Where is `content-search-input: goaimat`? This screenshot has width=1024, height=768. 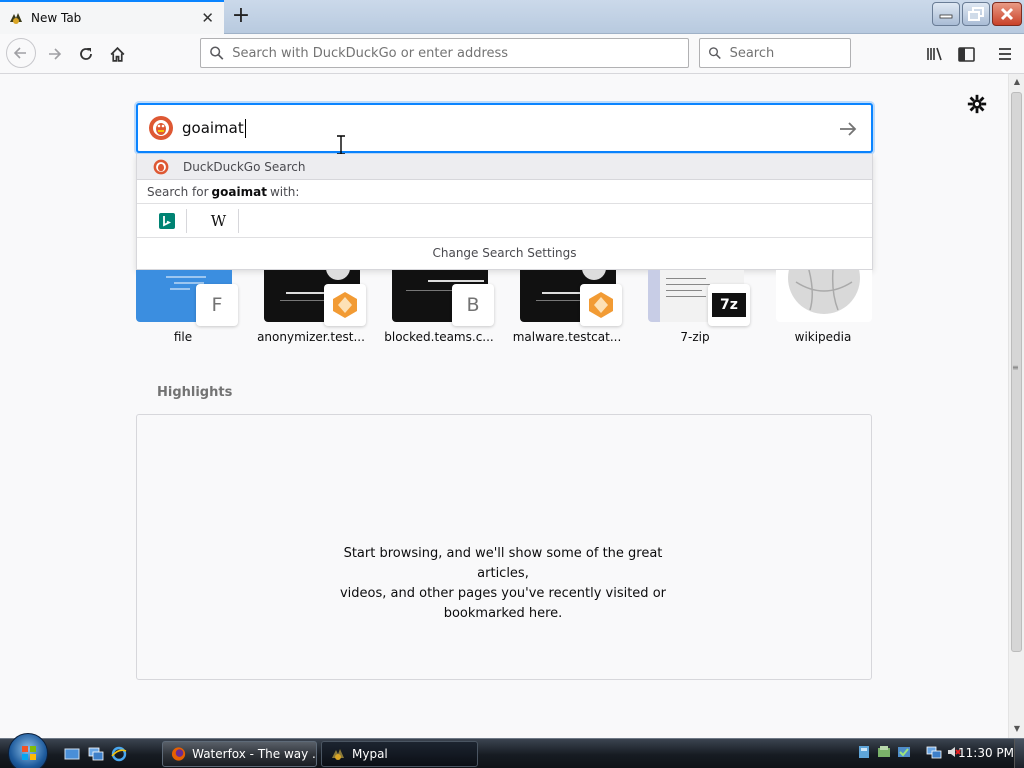 content-search-input: goaimat is located at coordinates (214, 128).